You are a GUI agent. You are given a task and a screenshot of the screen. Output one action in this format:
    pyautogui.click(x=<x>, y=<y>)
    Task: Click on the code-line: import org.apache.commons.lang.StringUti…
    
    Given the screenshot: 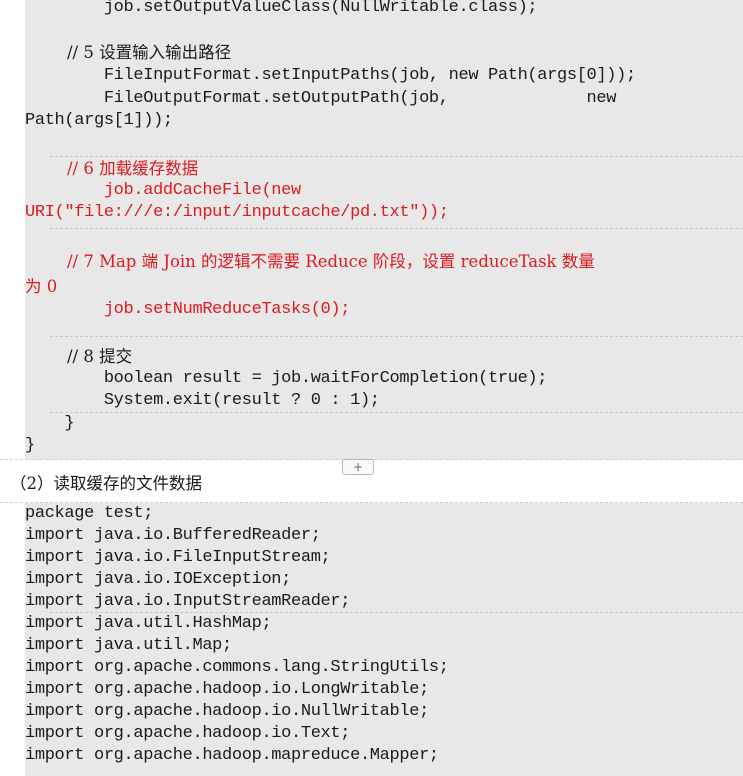 What is the action you would take?
    pyautogui.click(x=237, y=667)
    